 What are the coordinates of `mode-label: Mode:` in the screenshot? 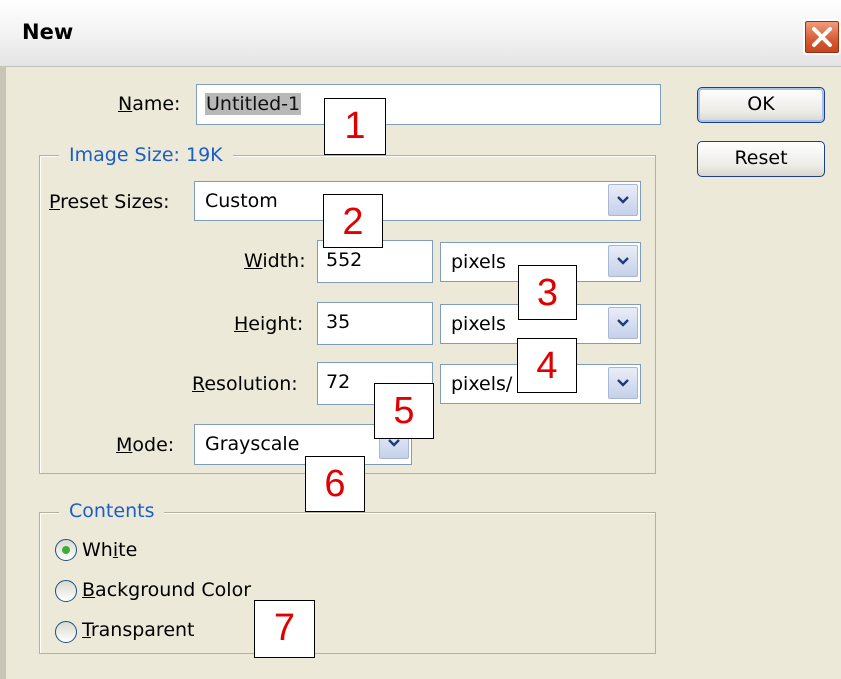 It's located at (145, 445).